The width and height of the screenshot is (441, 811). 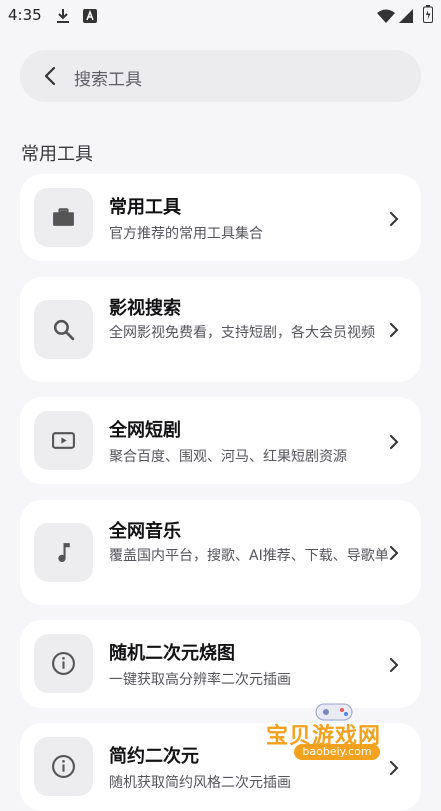 What do you see at coordinates (108, 77) in the screenshot?
I see `search-input: 搜索工具` at bounding box center [108, 77].